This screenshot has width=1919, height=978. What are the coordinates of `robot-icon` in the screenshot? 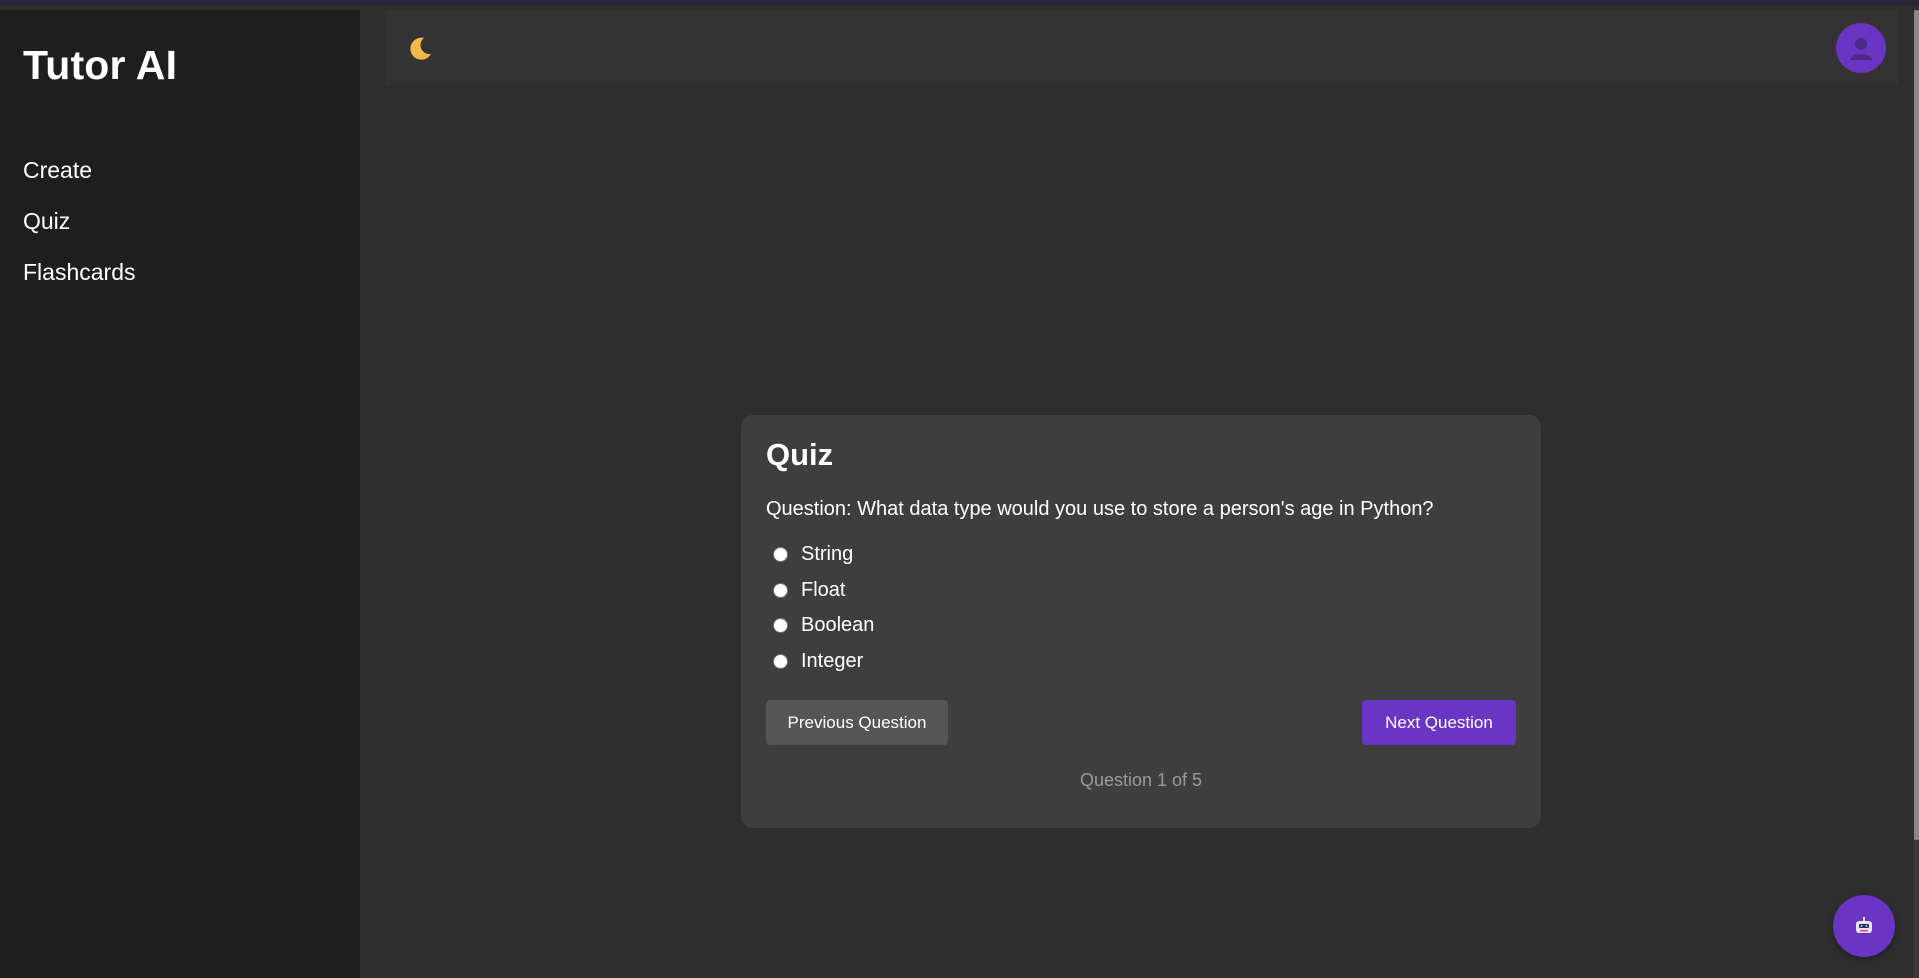 It's located at (1864, 925).